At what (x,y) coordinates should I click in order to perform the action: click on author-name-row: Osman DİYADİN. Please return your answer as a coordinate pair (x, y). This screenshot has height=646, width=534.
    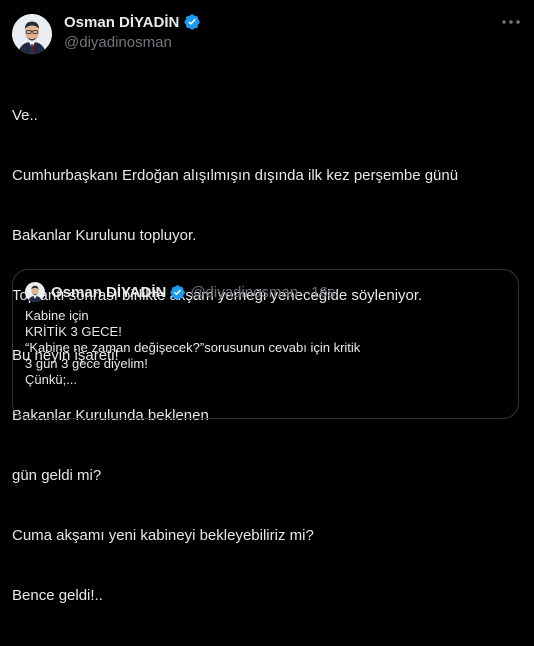
    Looking at the image, I should click on (132, 22).